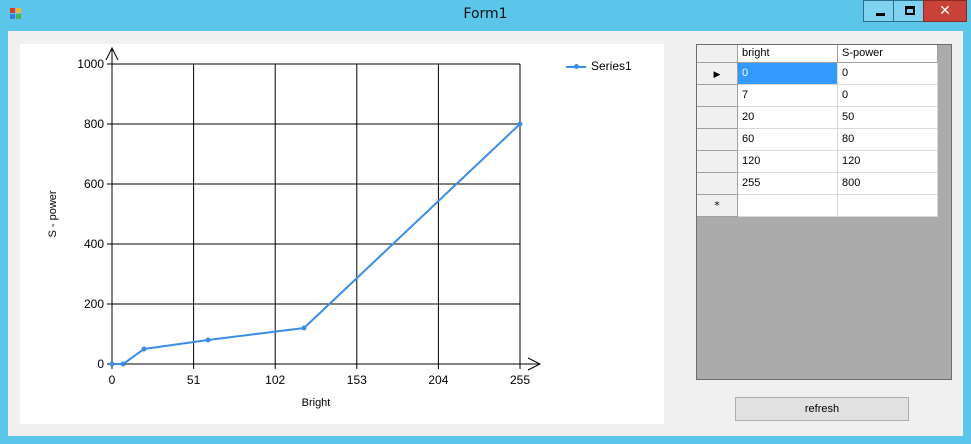  Describe the element at coordinates (822, 409) in the screenshot. I see `refresh-button: refresh` at that location.